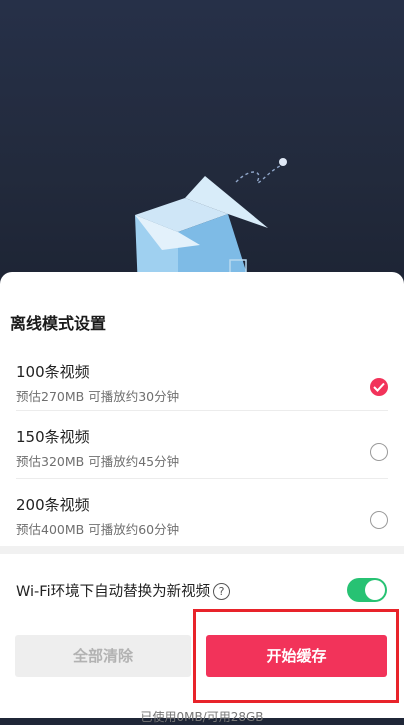 The width and height of the screenshot is (404, 725). I want to click on wifi-auto-replace-toggle, so click(367, 590).